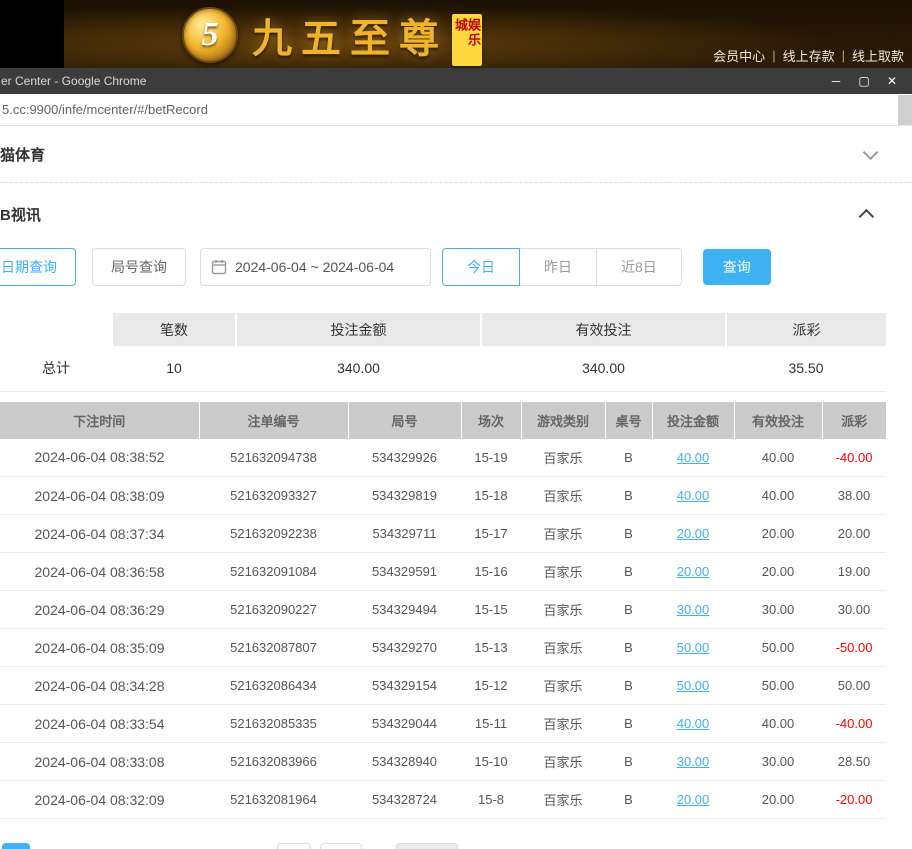  I want to click on date-range-input: 2024-06-04 ~ 2024-06-04, so click(315, 267).